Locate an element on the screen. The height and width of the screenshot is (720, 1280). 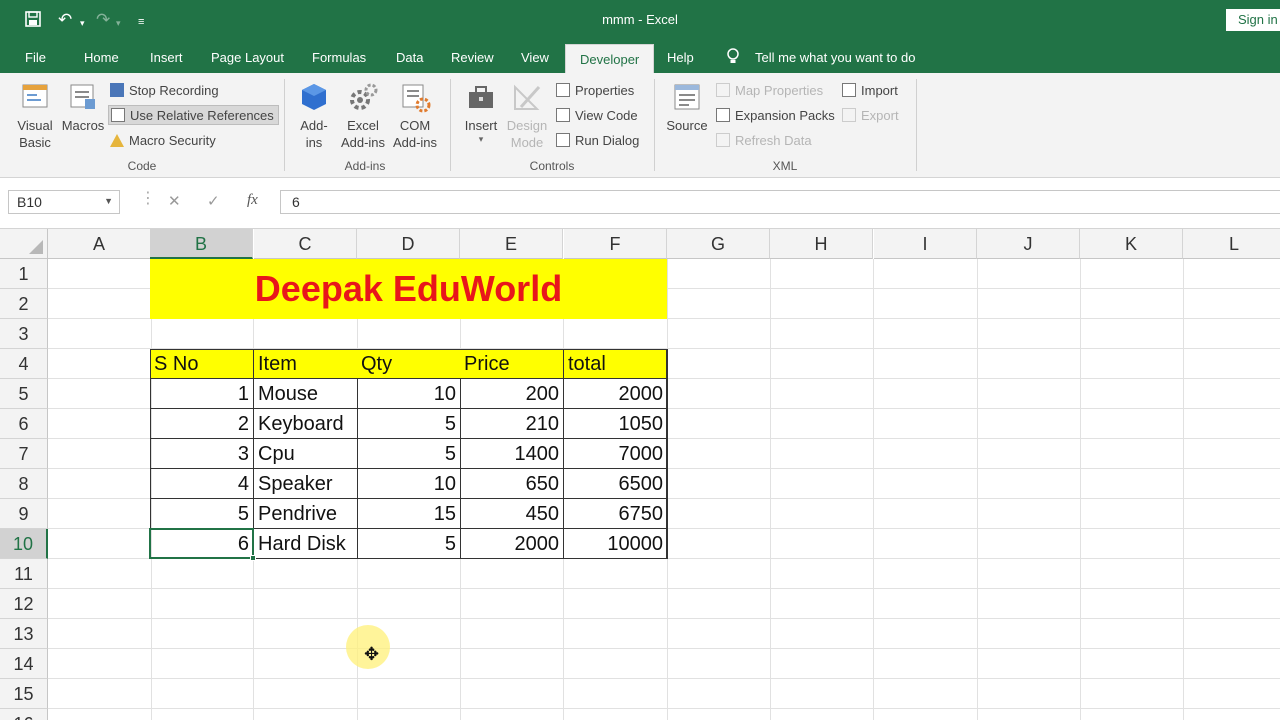
tab-developer: Developer is located at coordinates (610, 59).